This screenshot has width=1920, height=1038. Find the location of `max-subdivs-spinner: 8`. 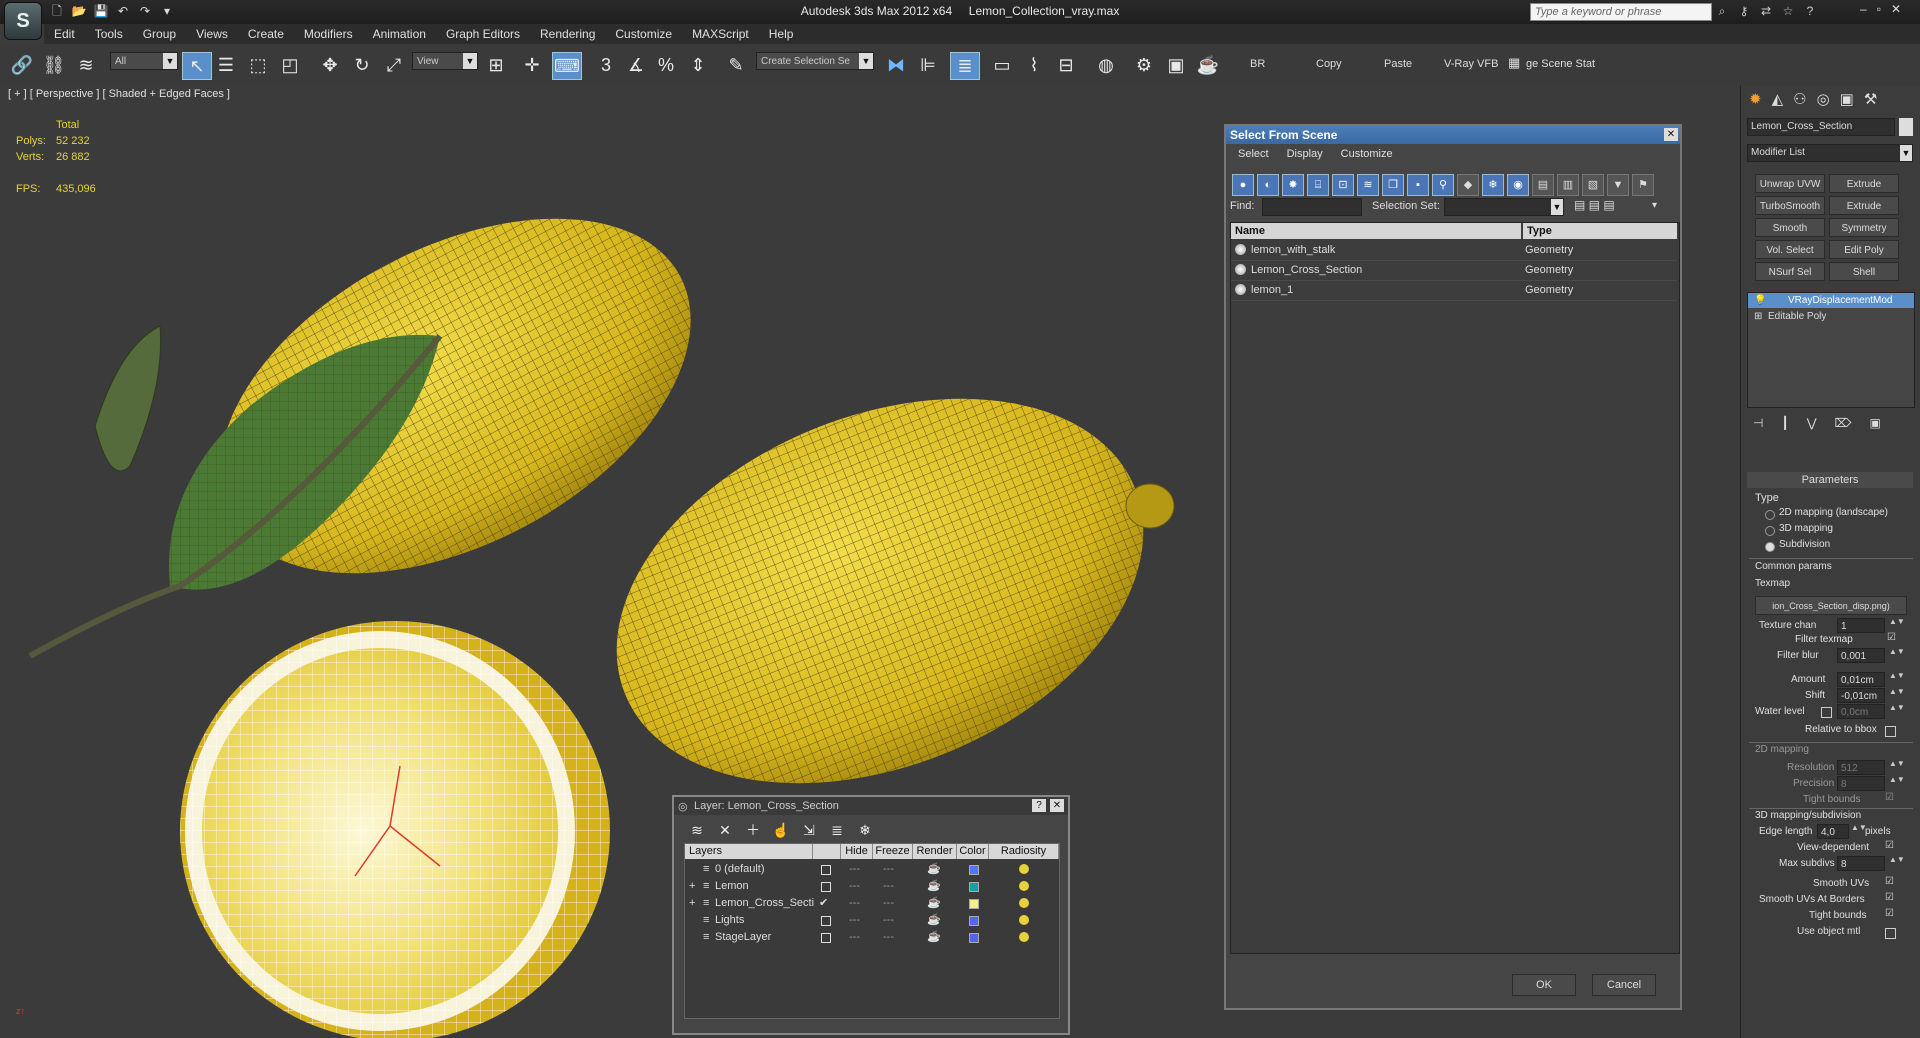

max-subdivs-spinner: 8 is located at coordinates (1861, 863).